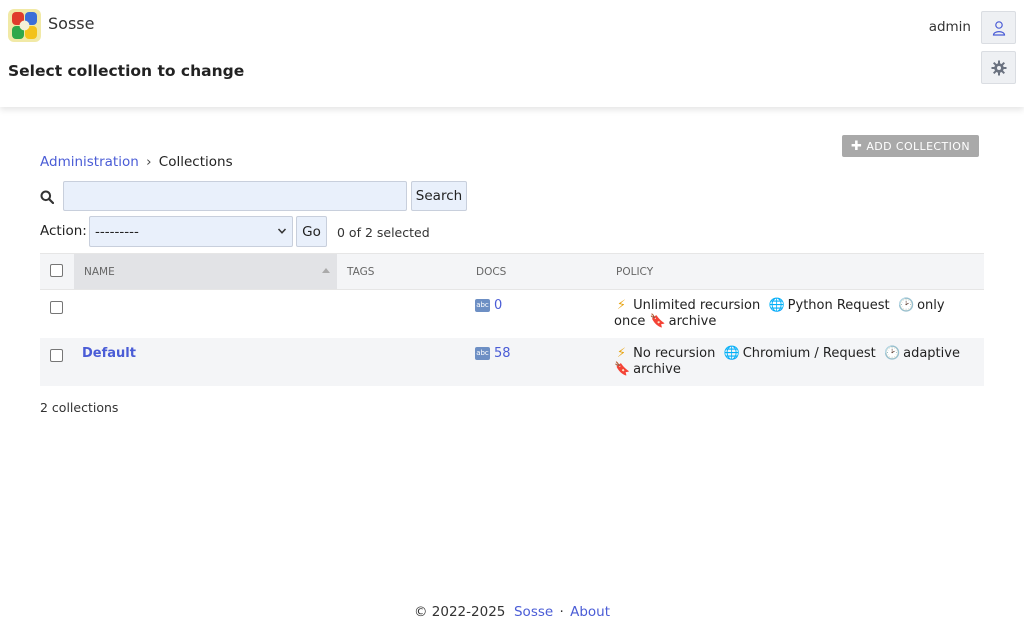 The width and height of the screenshot is (1024, 633). I want to click on user-menu-button, so click(998, 27).